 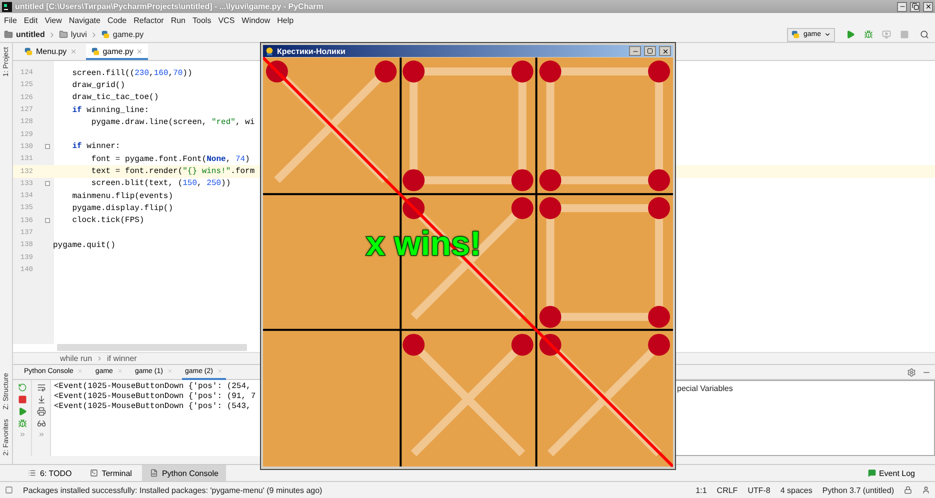 I want to click on soft-wrap-icon, so click(x=41, y=387).